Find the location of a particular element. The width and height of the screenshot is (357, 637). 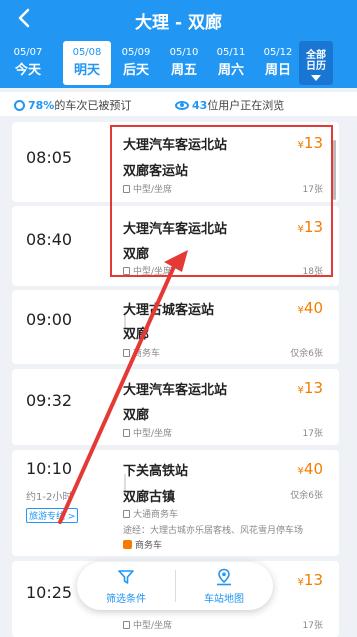

filter-button: 筛选条件 is located at coordinates (126, 586).